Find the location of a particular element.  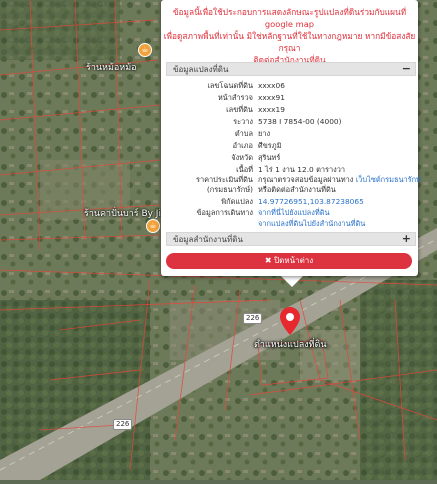

survey-page-value: xxxx91 is located at coordinates (271, 97).